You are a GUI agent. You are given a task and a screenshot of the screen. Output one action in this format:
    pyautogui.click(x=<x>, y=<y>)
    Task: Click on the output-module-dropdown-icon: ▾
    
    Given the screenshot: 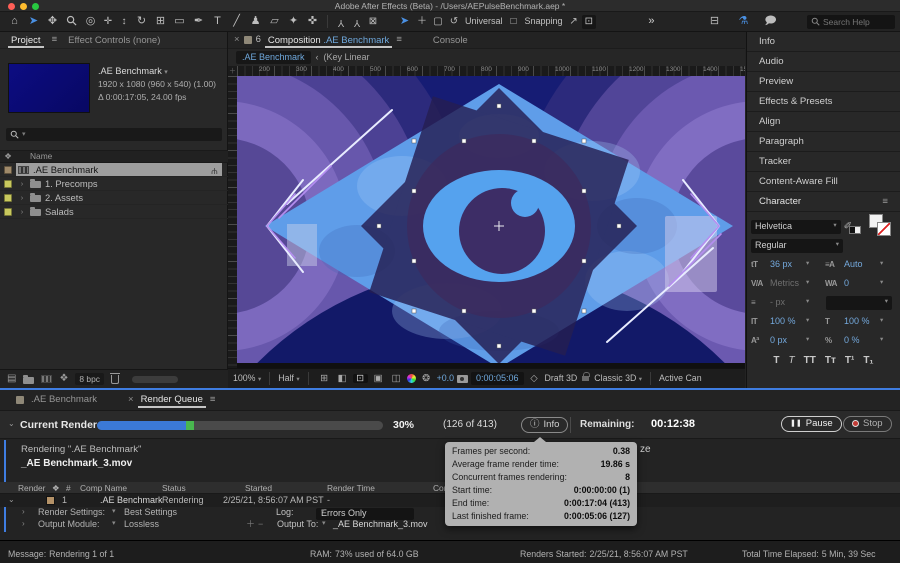 What is the action you would take?
    pyautogui.click(x=114, y=523)
    